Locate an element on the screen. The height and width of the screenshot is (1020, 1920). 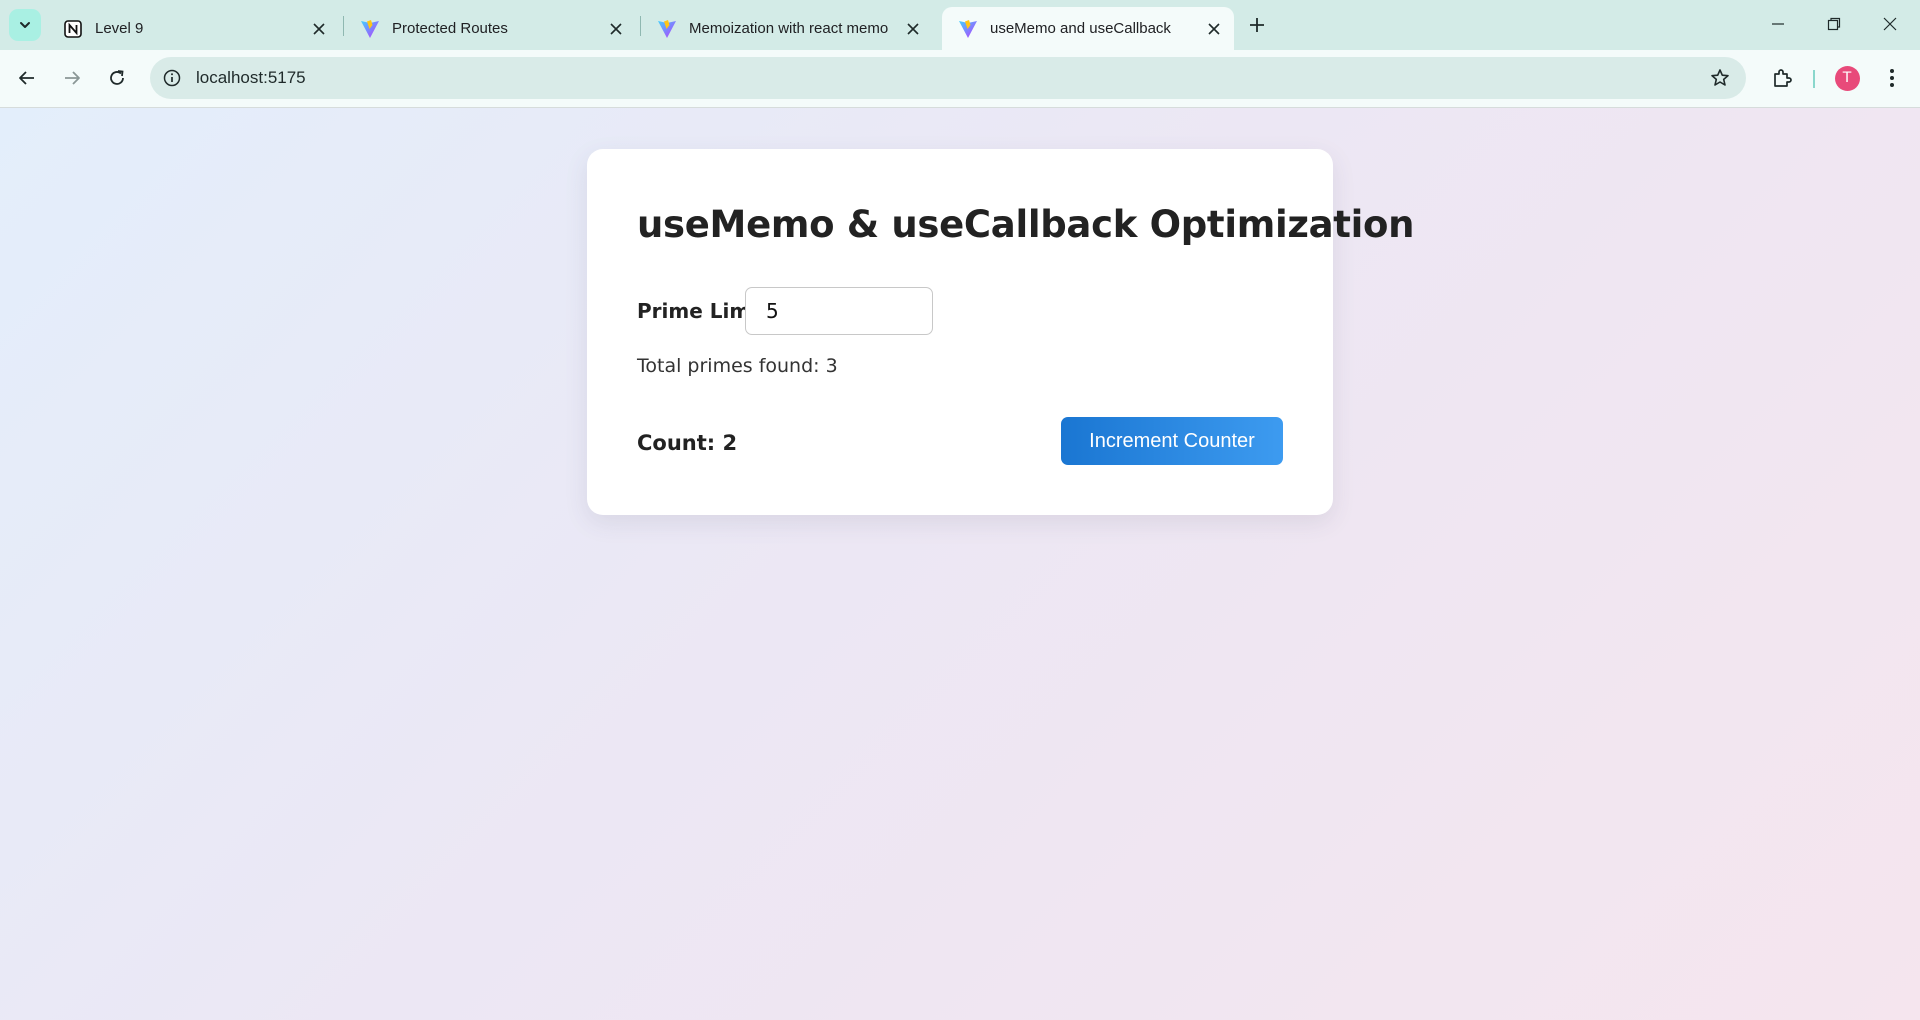
plus-icon is located at coordinates (1257, 25).